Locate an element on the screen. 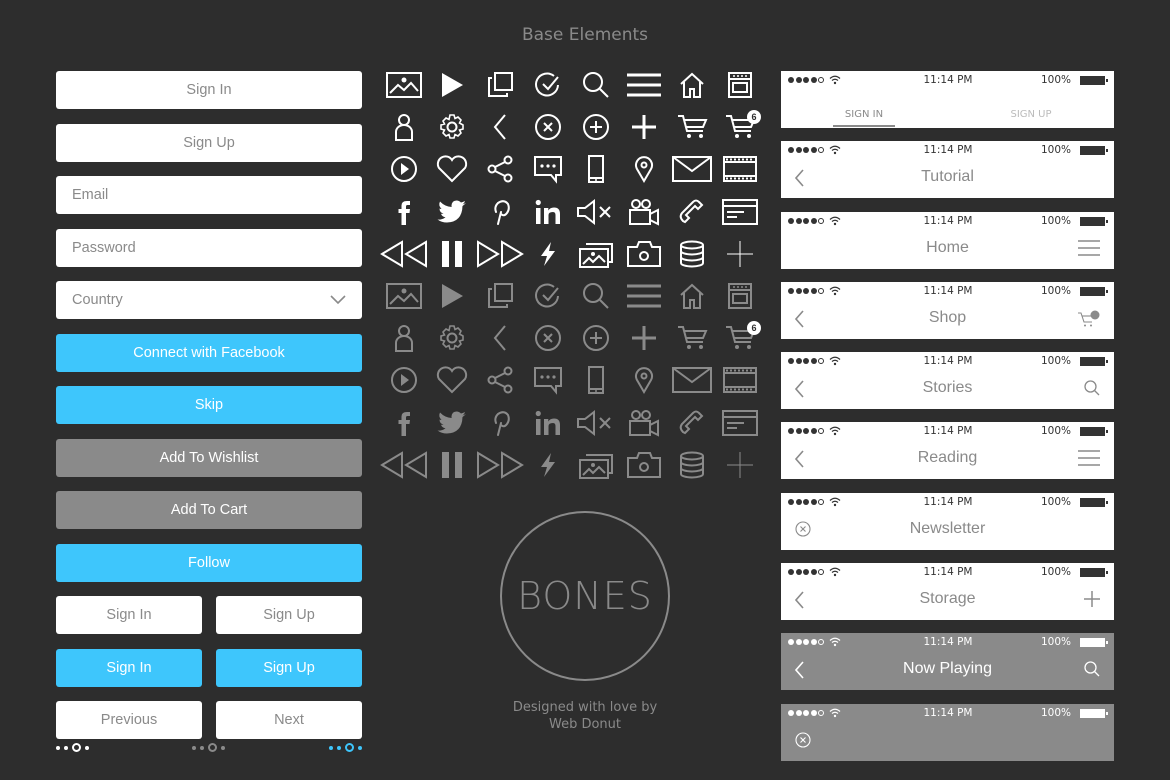 This screenshot has height=780, width=1170. image-icon is located at coordinates (404, 85).